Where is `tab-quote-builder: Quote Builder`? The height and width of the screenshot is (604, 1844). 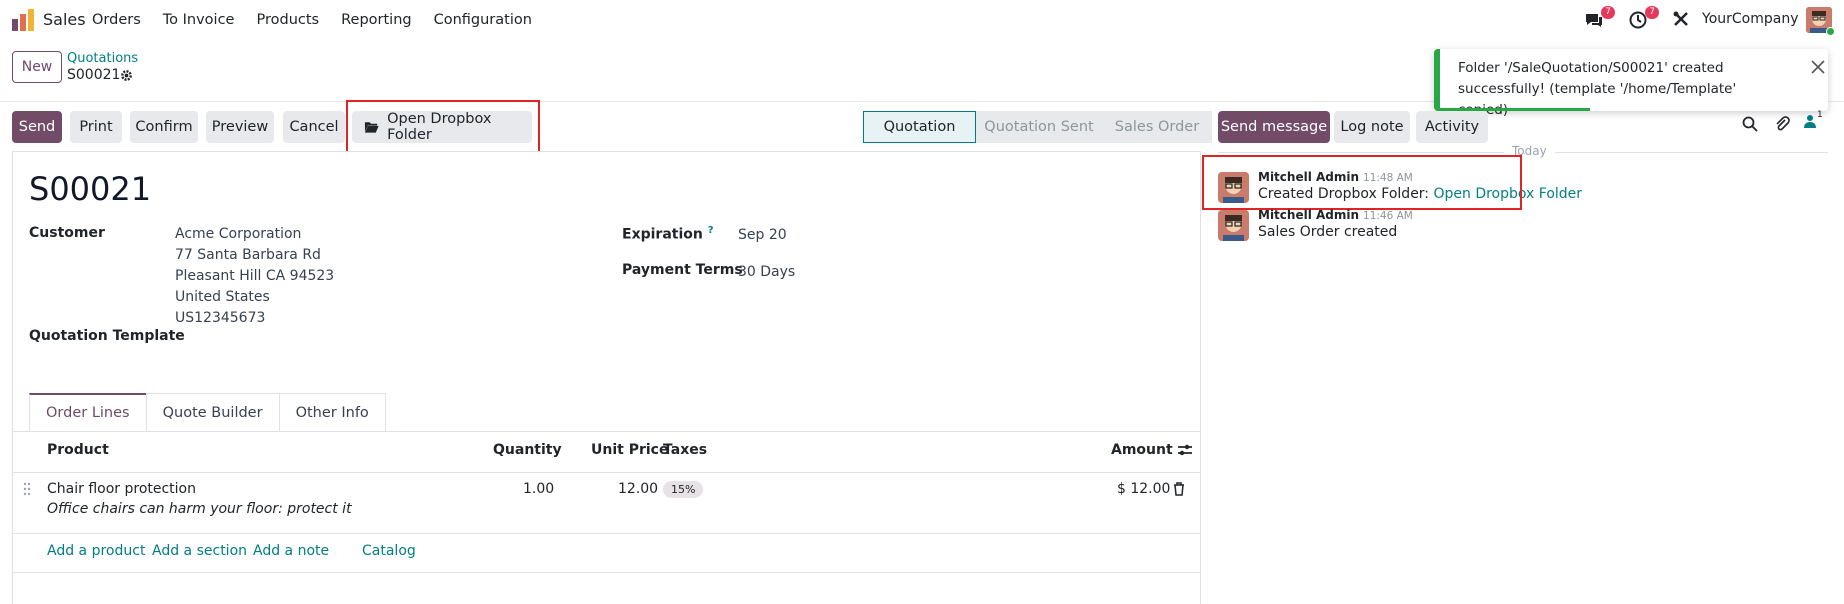 tab-quote-builder: Quote Builder is located at coordinates (212, 412).